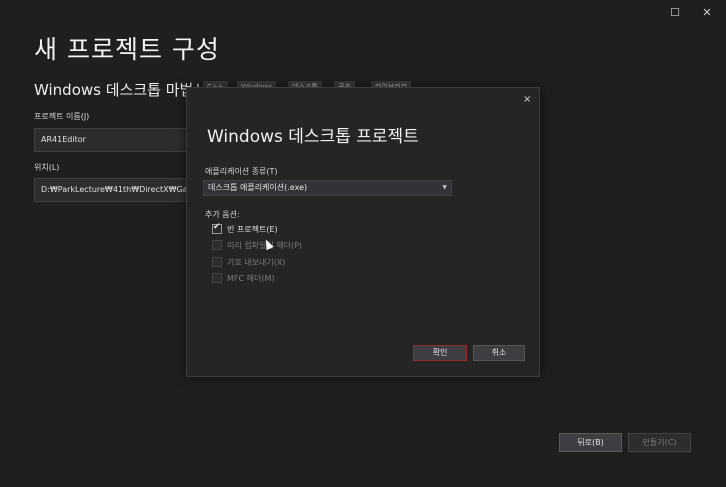  Describe the element at coordinates (675, 13) in the screenshot. I see `maximize-icon: ☐` at that location.